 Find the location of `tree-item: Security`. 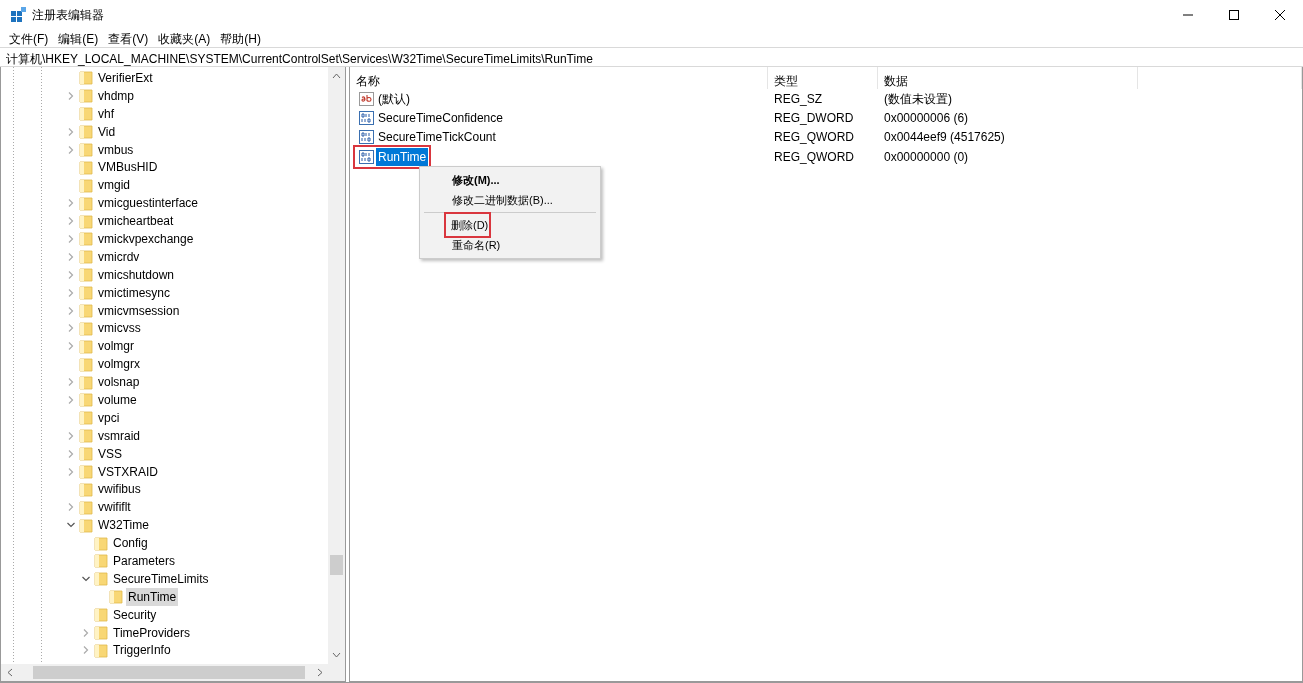

tree-item: Security is located at coordinates (135, 614).